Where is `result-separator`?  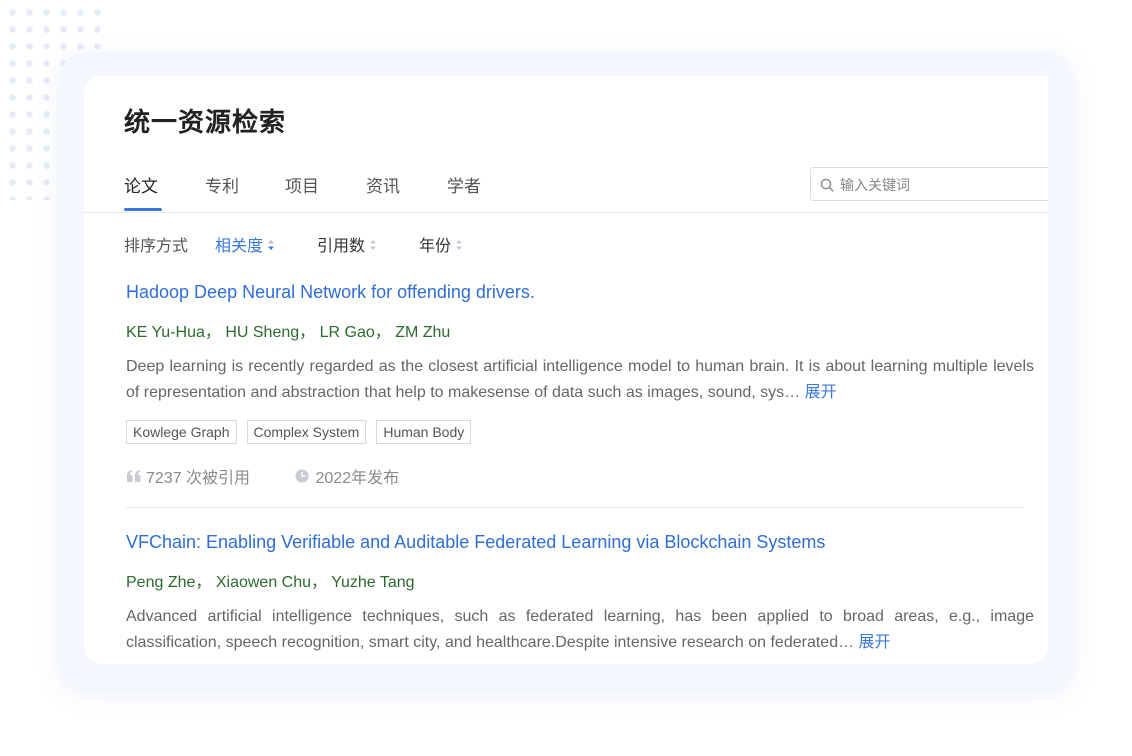 result-separator is located at coordinates (575, 507).